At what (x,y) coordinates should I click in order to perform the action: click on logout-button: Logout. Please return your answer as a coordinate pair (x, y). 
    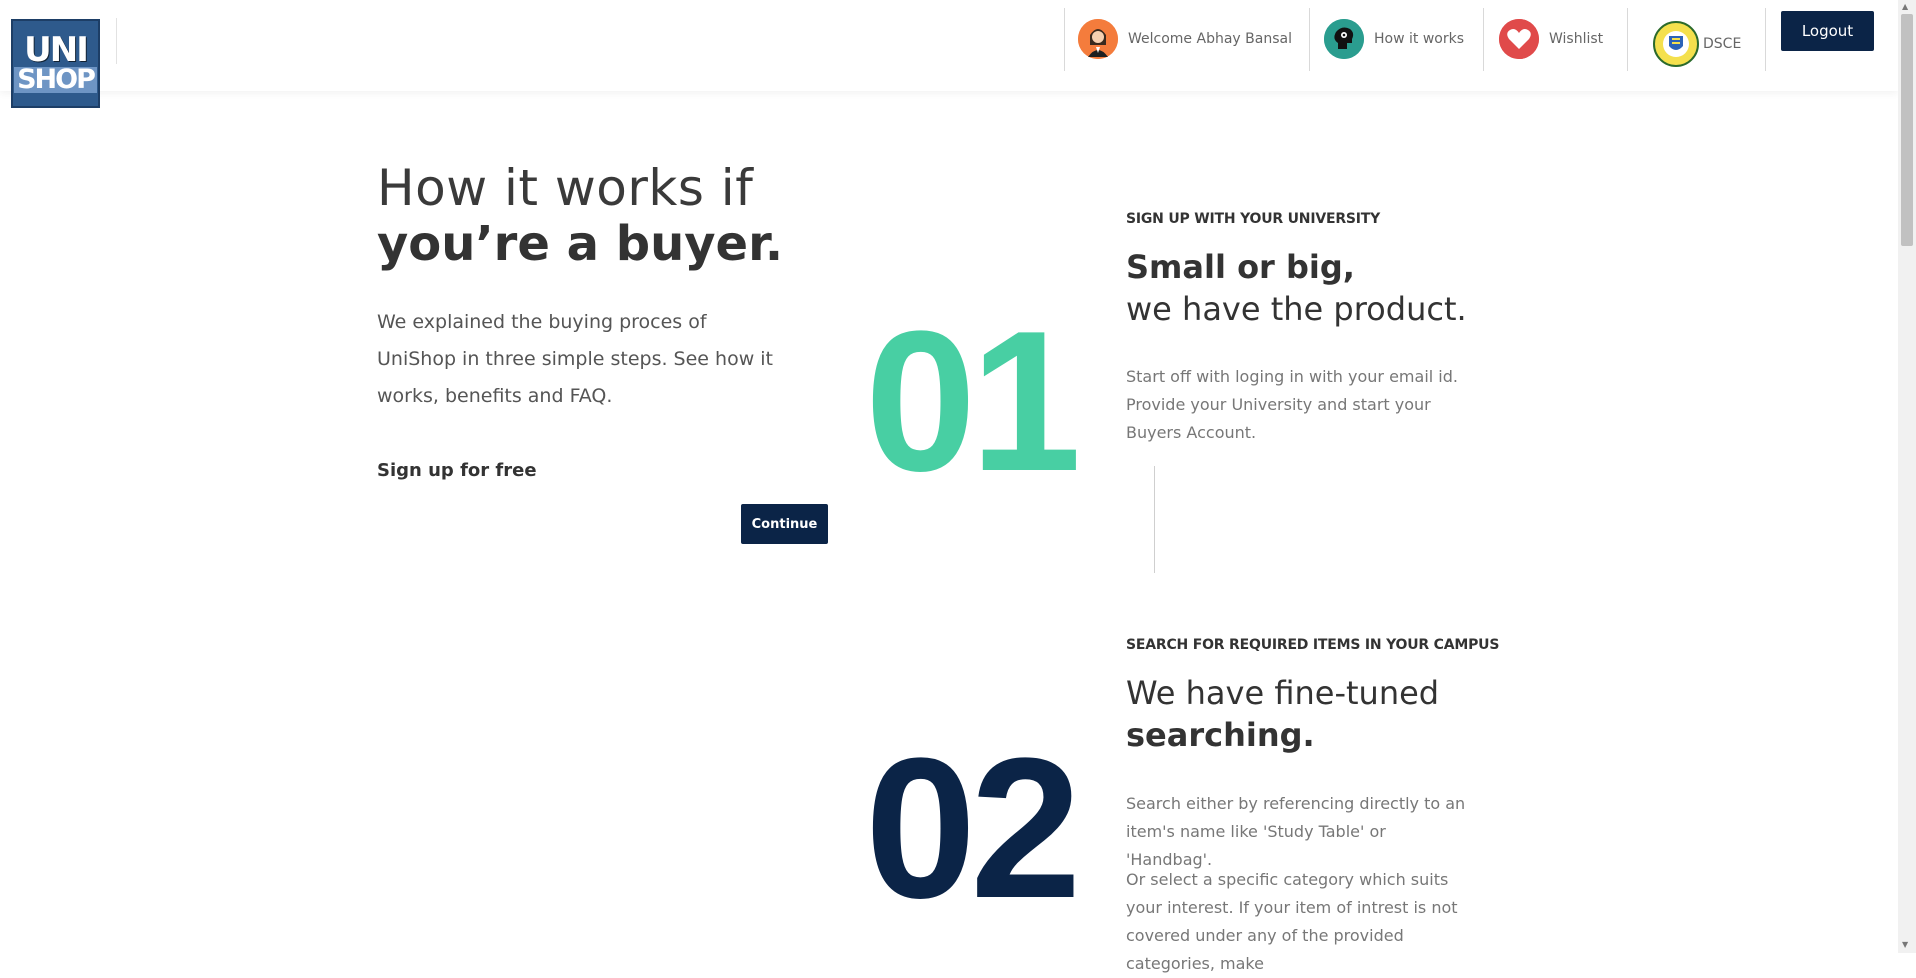
    Looking at the image, I should click on (1827, 31).